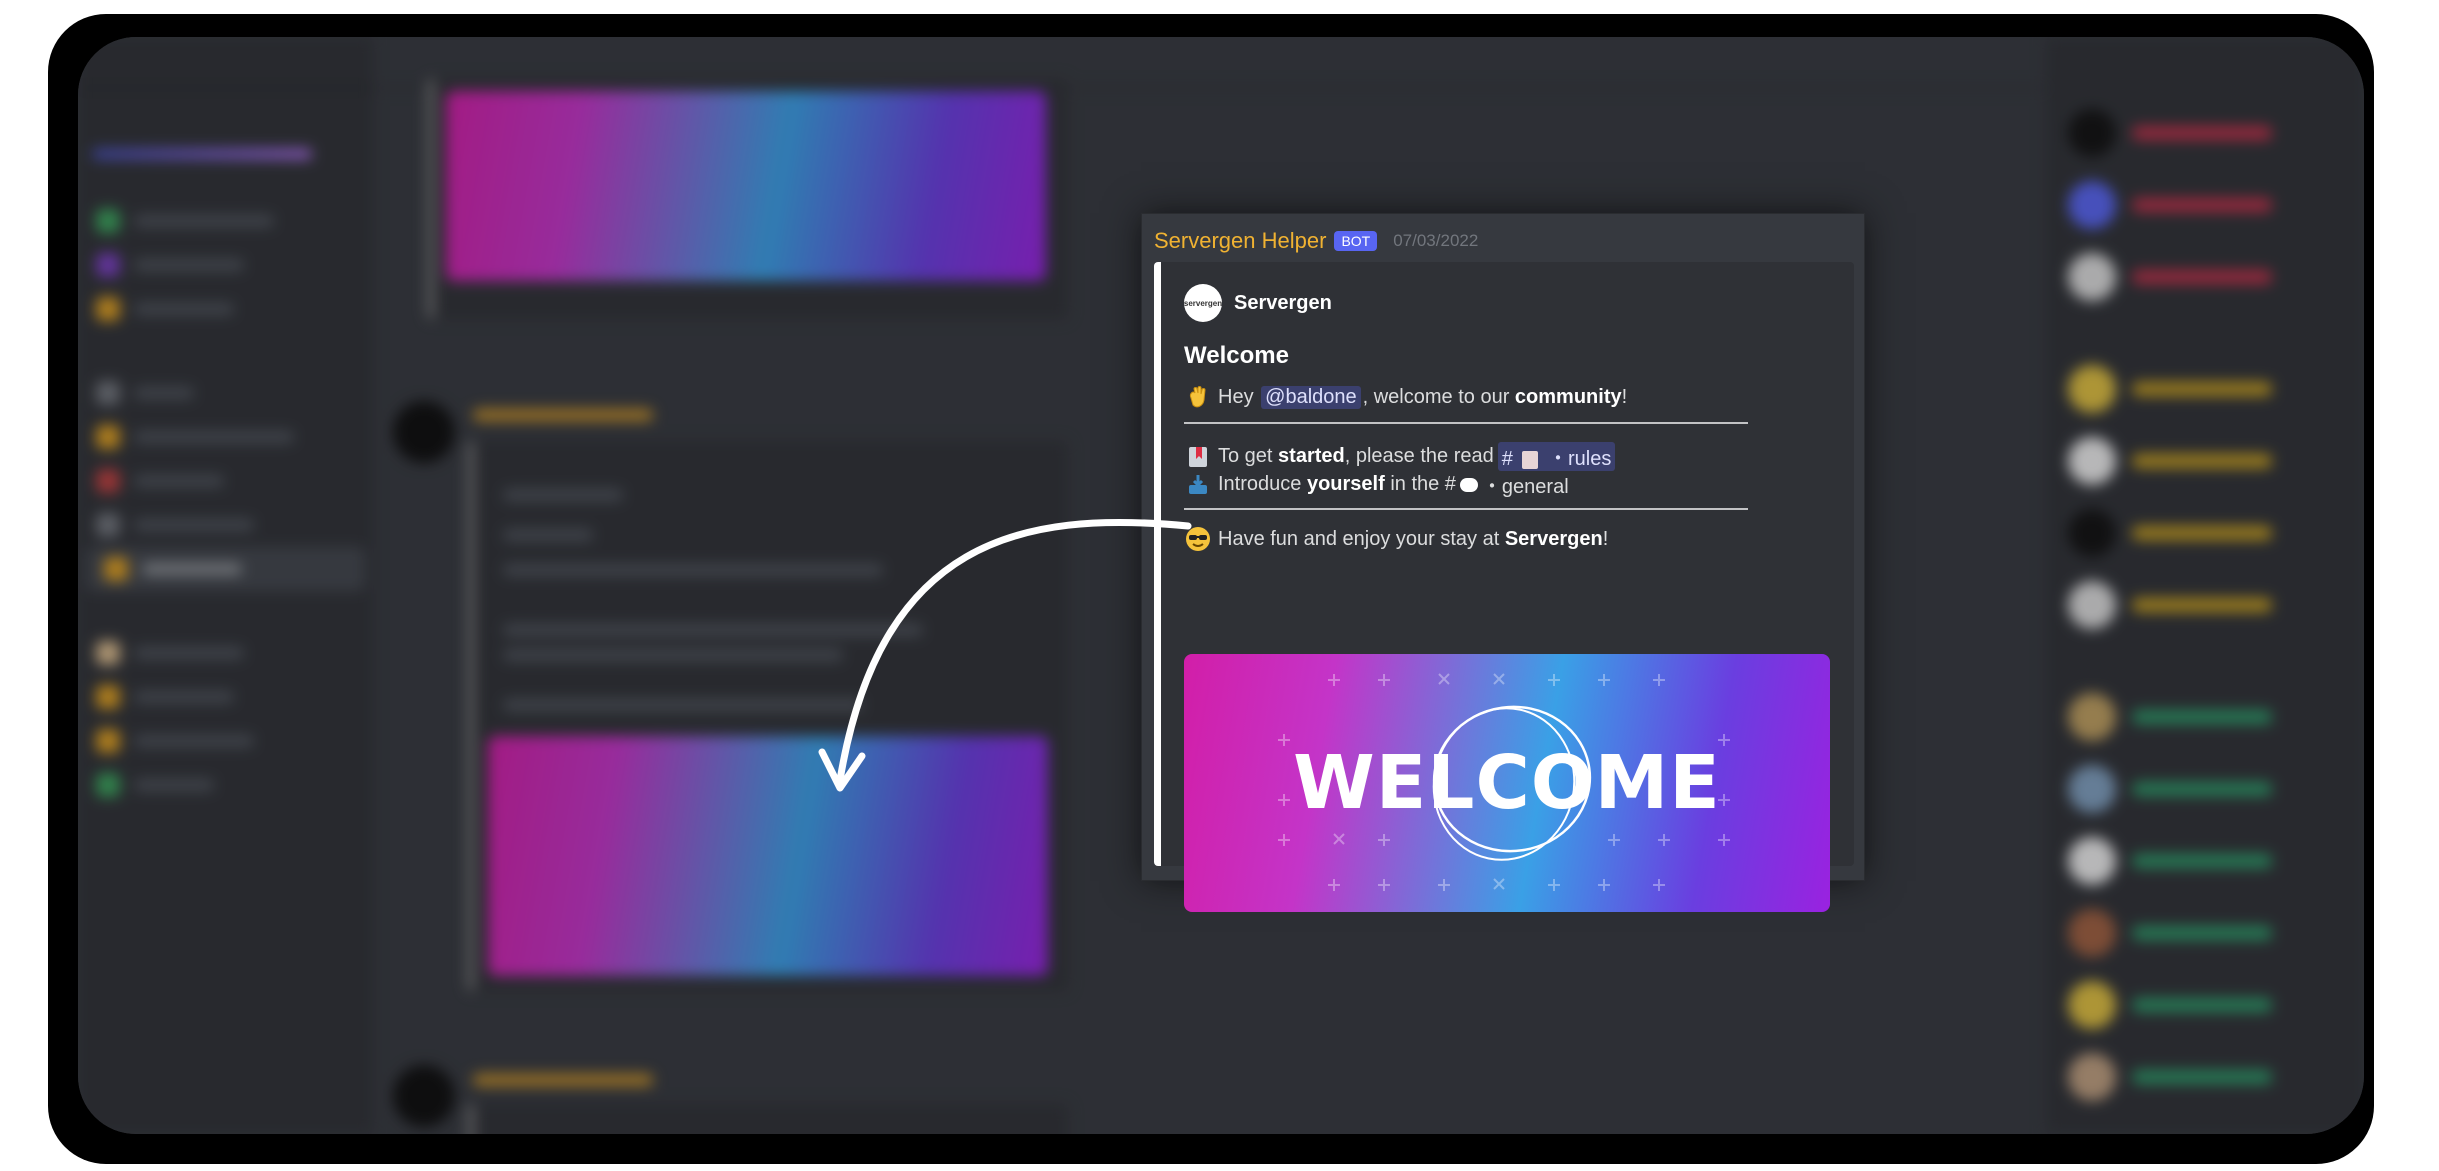 The height and width of the screenshot is (1171, 2439). What do you see at coordinates (1005, 655) in the screenshot?
I see `annotation-arrow-icon` at bounding box center [1005, 655].